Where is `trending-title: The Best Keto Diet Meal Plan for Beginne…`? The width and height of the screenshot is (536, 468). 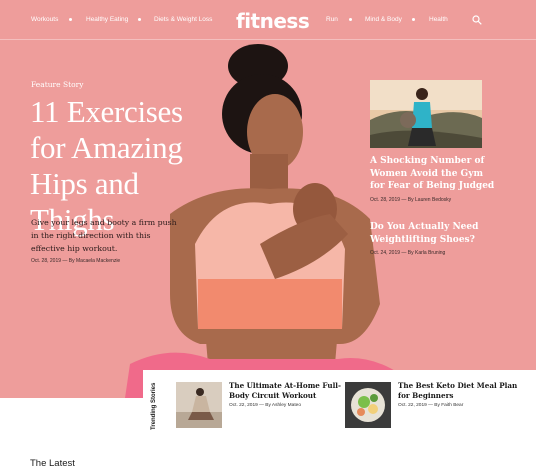
trending-title: The Best Keto Diet Meal Plan for Beginne… is located at coordinates (463, 391).